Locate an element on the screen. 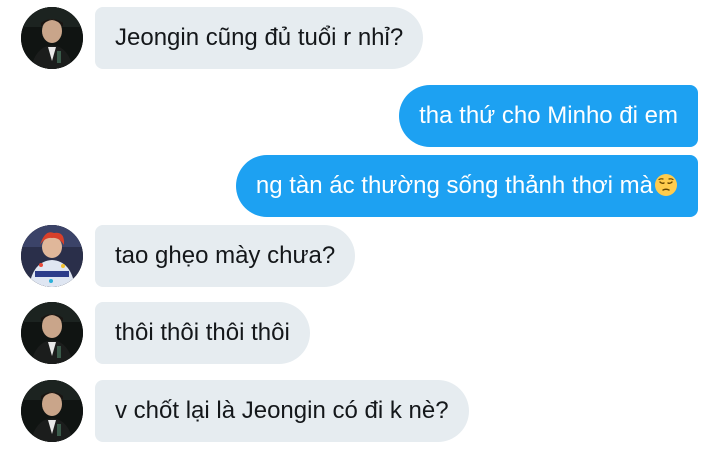 The width and height of the screenshot is (720, 449). message-bubble-outgoing: ng tàn ác thường sống thảnh thơi mà is located at coordinates (466, 186).